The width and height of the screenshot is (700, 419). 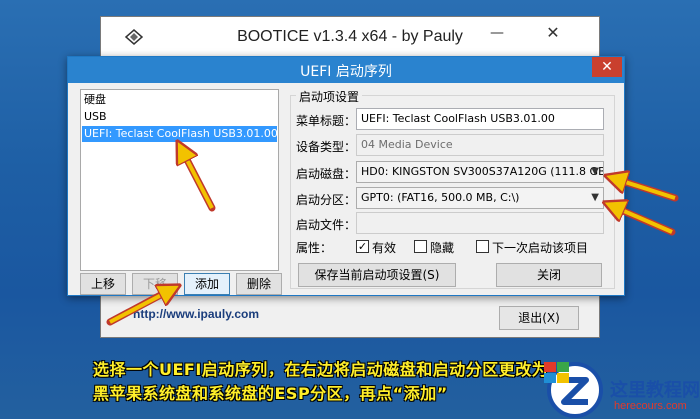 I want to click on arrow-to-add-button-icon, so click(x=138, y=308).